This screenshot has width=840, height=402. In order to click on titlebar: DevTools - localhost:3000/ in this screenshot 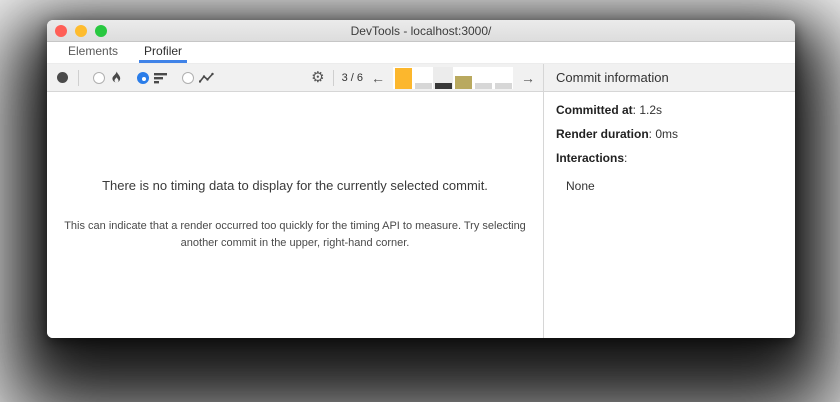, I will do `click(421, 31)`.